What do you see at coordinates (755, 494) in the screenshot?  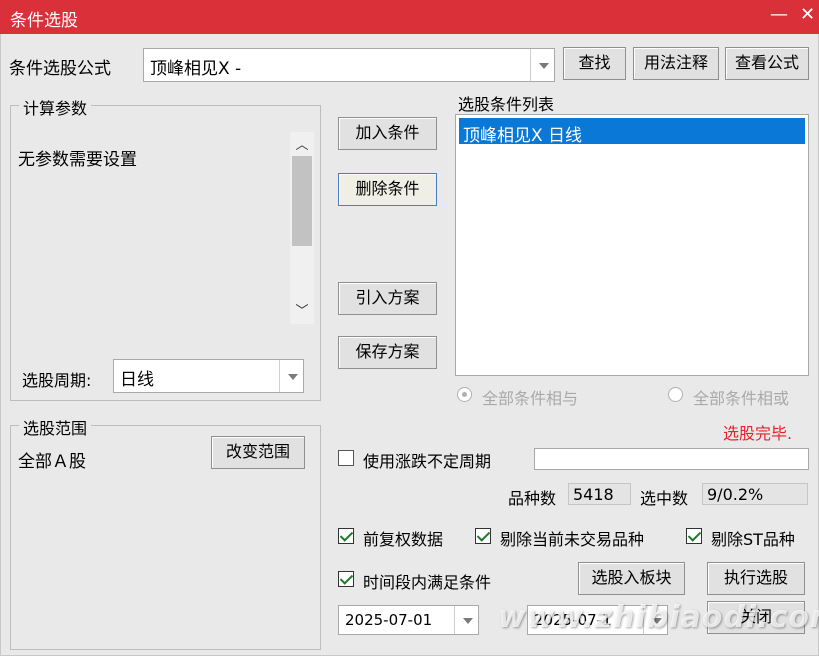 I see `selected-value: 9/0.2%` at bounding box center [755, 494].